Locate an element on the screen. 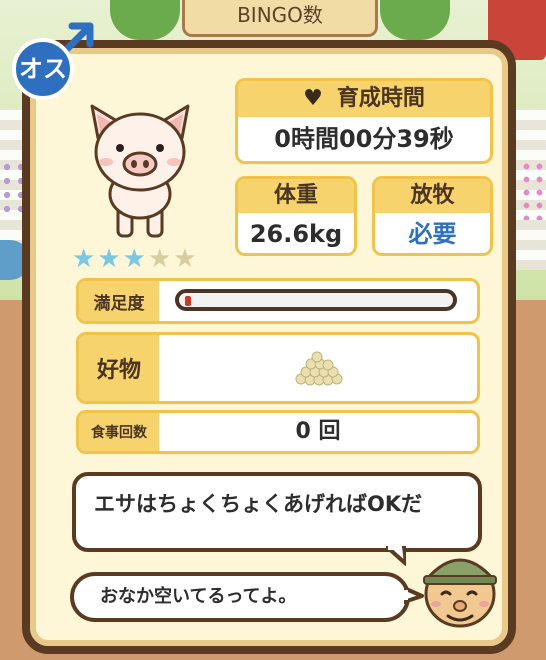 The height and width of the screenshot is (660, 546). satisfaction-label: 満足度 is located at coordinates (119, 301).